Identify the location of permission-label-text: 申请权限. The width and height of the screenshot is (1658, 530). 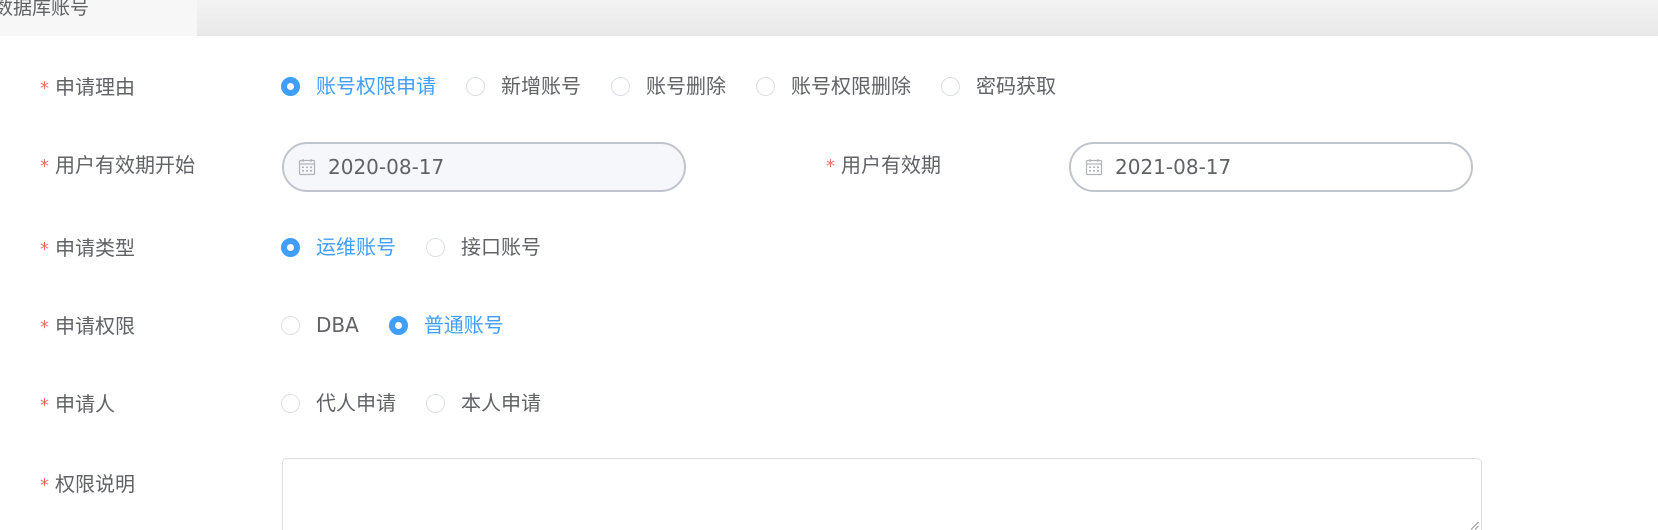
(95, 326).